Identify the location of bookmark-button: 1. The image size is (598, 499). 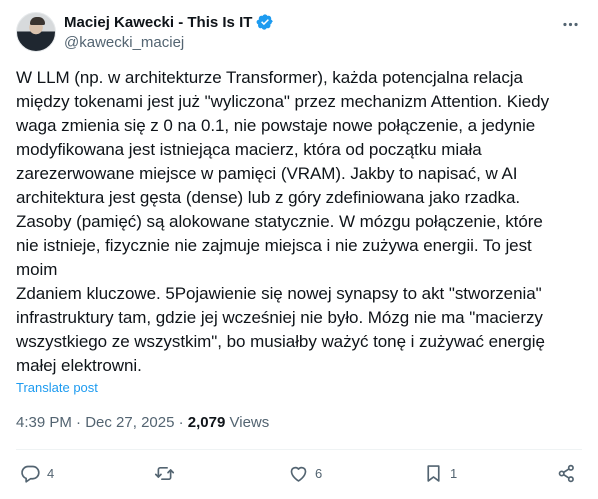
(440, 473).